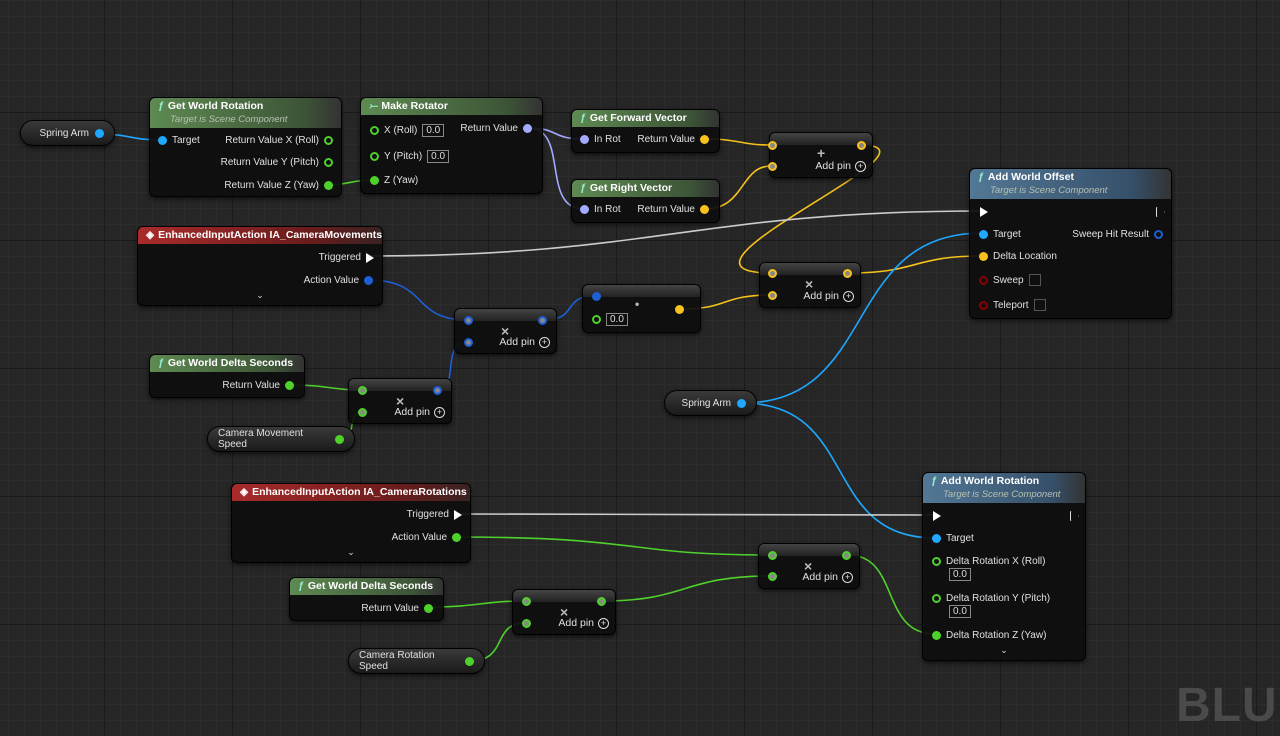 The image size is (1280, 736). I want to click on input-pin-b: 0.0, so click(610, 319).